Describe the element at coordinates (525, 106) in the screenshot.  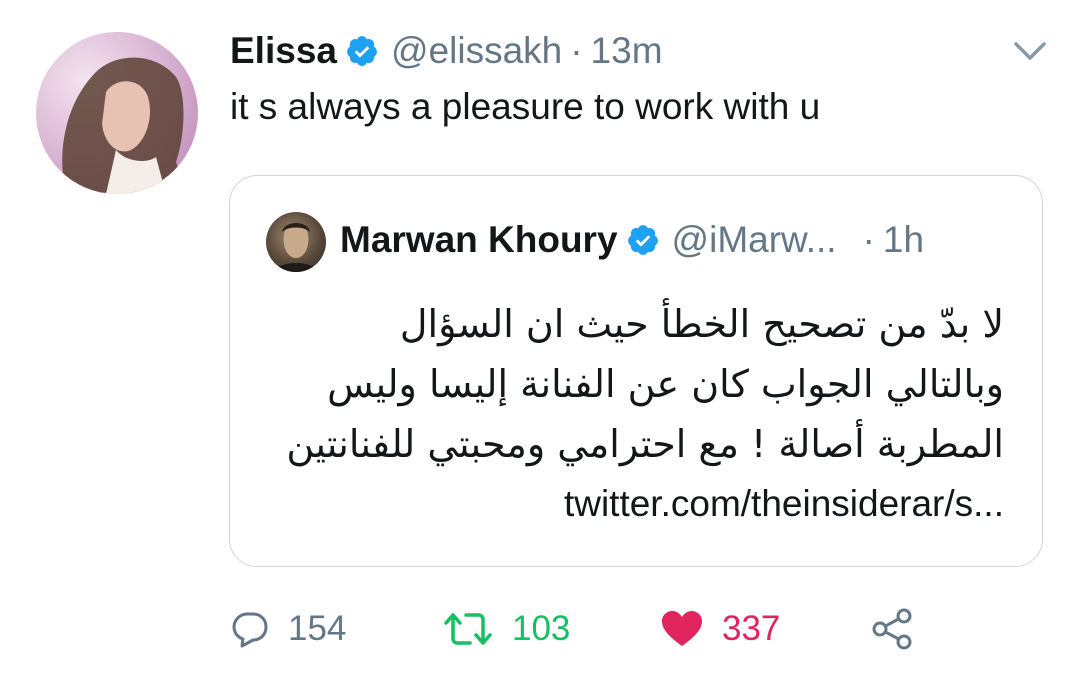
I see `tweet-text: it s always a pleasure to work with u` at that location.